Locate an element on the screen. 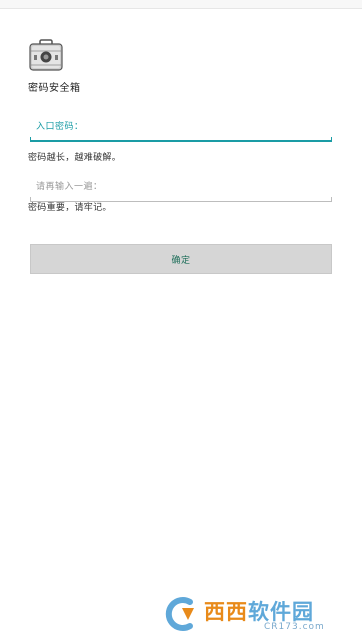 The height and width of the screenshot is (644, 362). confirm-field-wrapper is located at coordinates (181, 187).